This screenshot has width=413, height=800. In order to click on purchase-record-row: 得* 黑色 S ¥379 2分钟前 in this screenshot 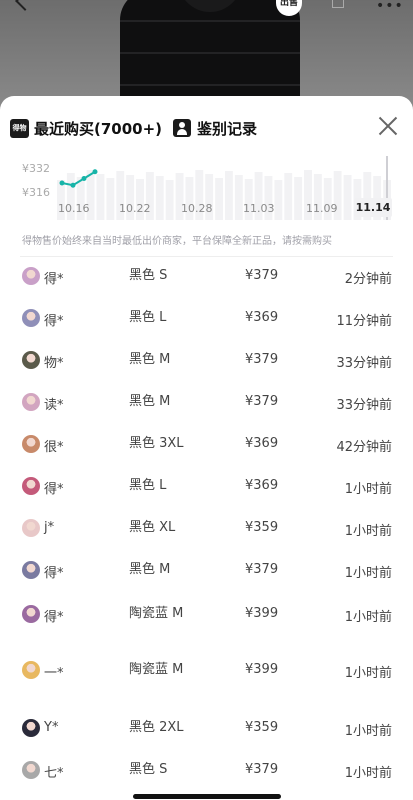, I will do `click(206, 278)`.